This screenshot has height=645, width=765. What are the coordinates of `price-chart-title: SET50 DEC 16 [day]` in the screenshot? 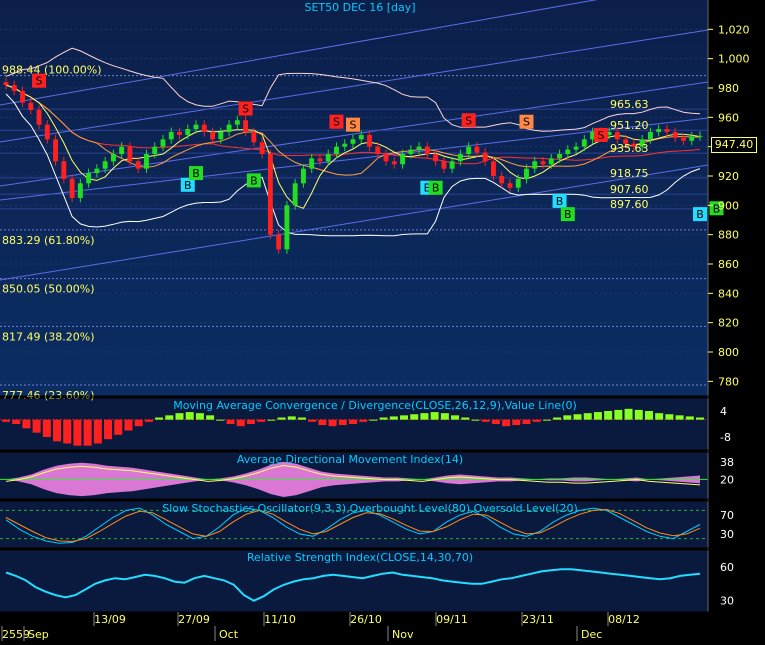 It's located at (360, 7).